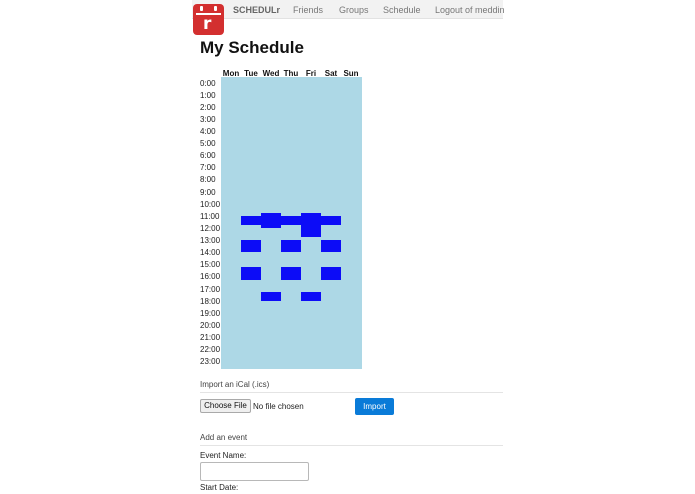 The image size is (695, 494). Describe the element at coordinates (210, 301) in the screenshot. I see `hour-label: 18:00` at that location.